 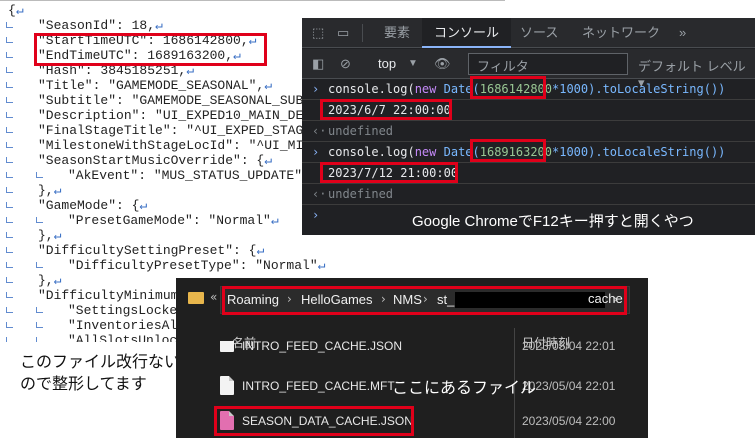 I want to click on filter-input: フィルタ, so click(x=548, y=64).